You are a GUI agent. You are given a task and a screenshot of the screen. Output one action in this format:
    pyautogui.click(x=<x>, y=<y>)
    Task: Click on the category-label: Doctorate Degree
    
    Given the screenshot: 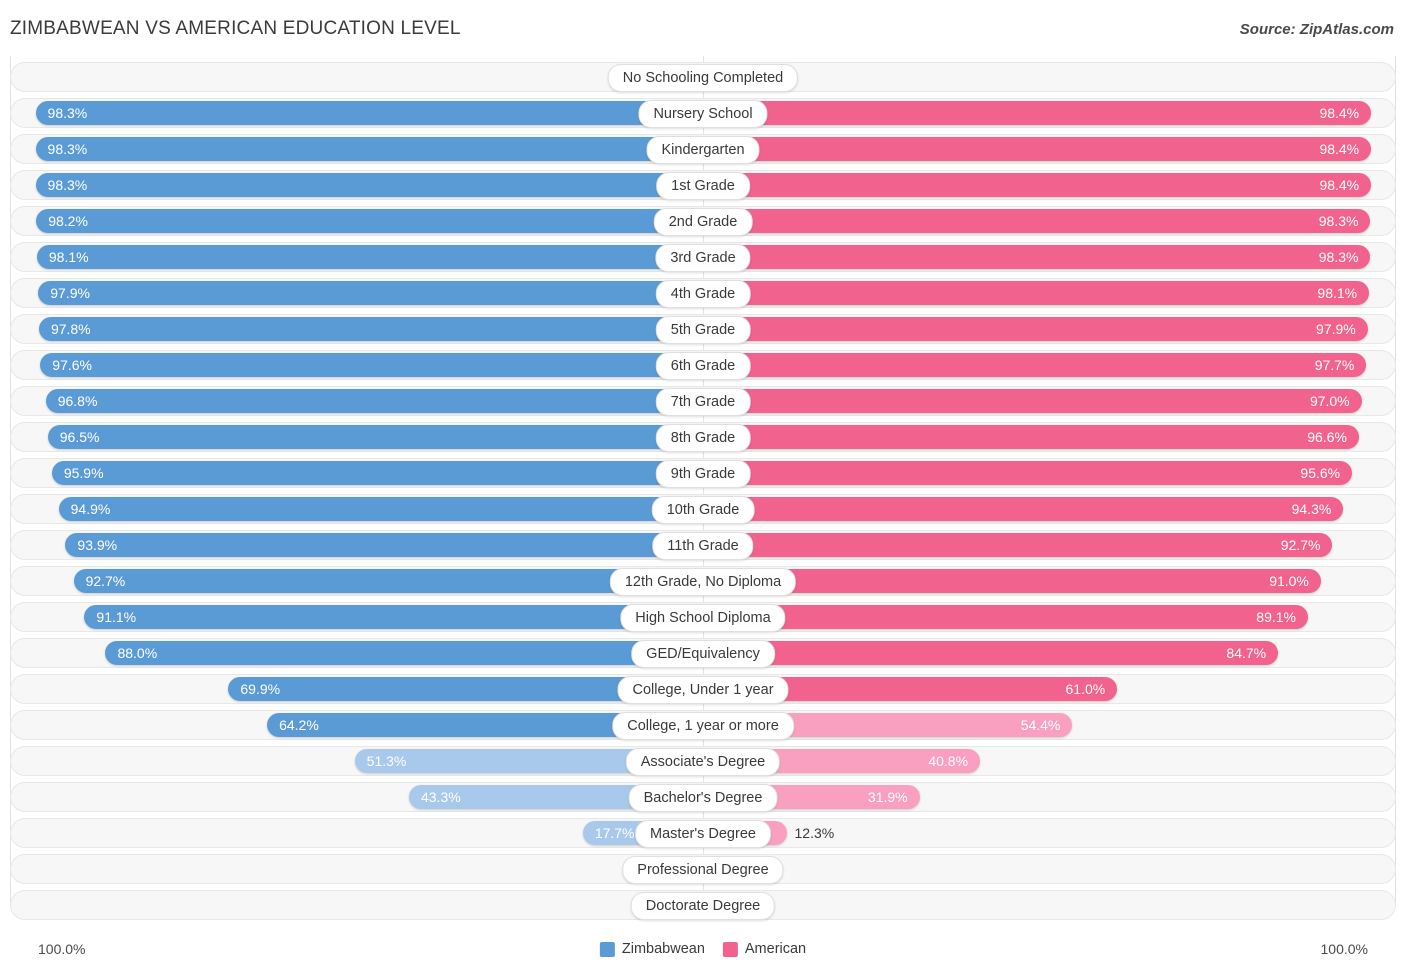 What is the action you would take?
    pyautogui.click(x=703, y=906)
    